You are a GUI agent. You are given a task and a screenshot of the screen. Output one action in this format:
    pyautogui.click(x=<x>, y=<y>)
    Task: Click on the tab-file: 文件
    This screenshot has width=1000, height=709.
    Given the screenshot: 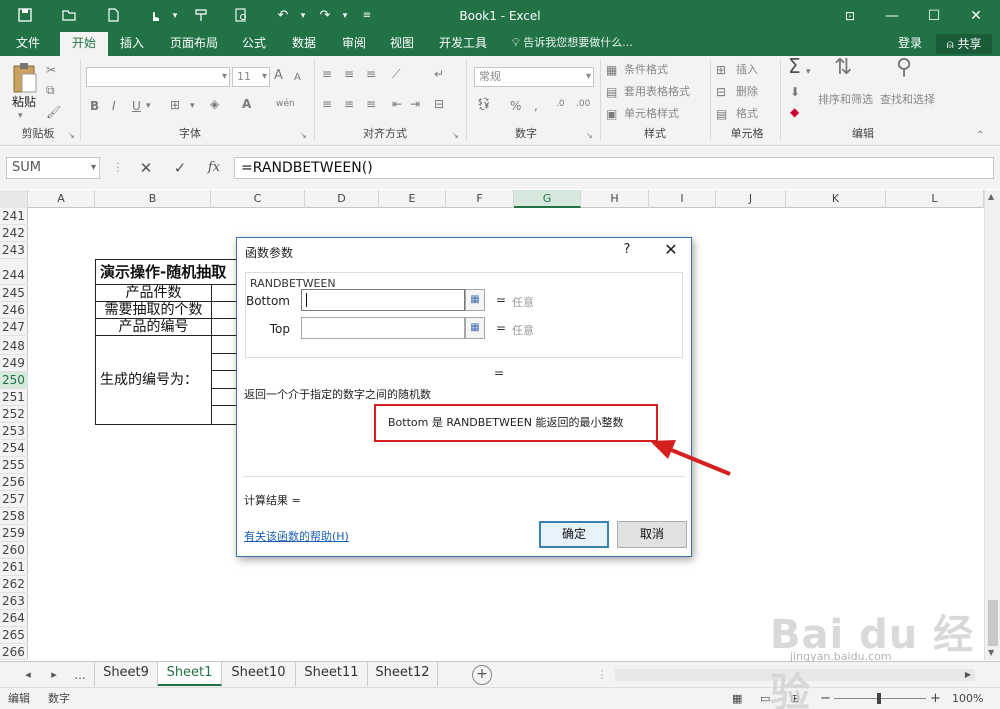 What is the action you would take?
    pyautogui.click(x=28, y=44)
    